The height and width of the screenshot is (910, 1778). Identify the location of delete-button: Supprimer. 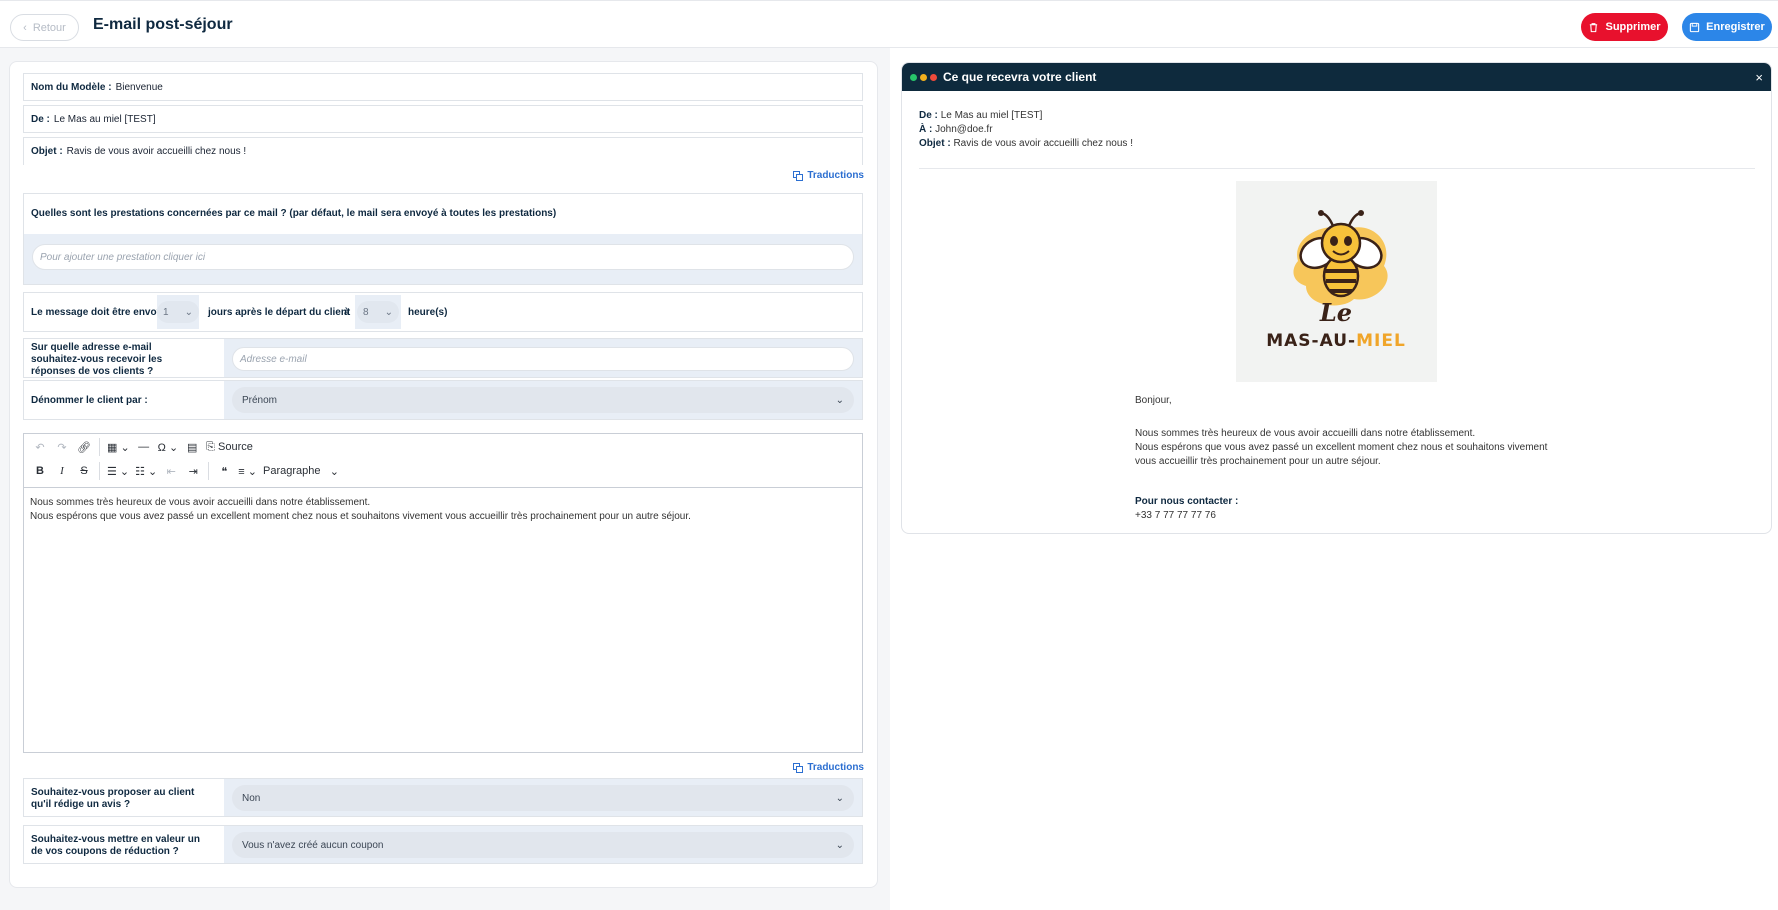
(1624, 27).